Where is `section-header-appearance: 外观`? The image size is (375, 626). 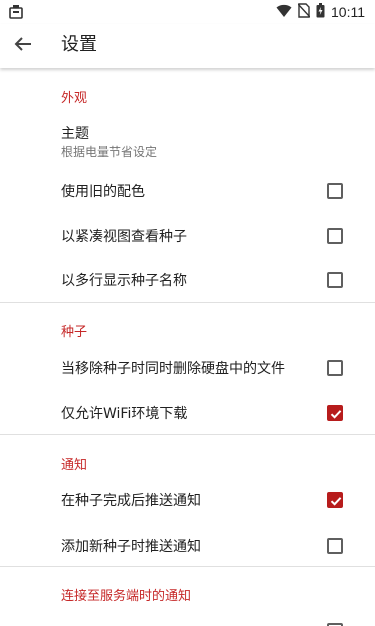 section-header-appearance: 外观 is located at coordinates (74, 98).